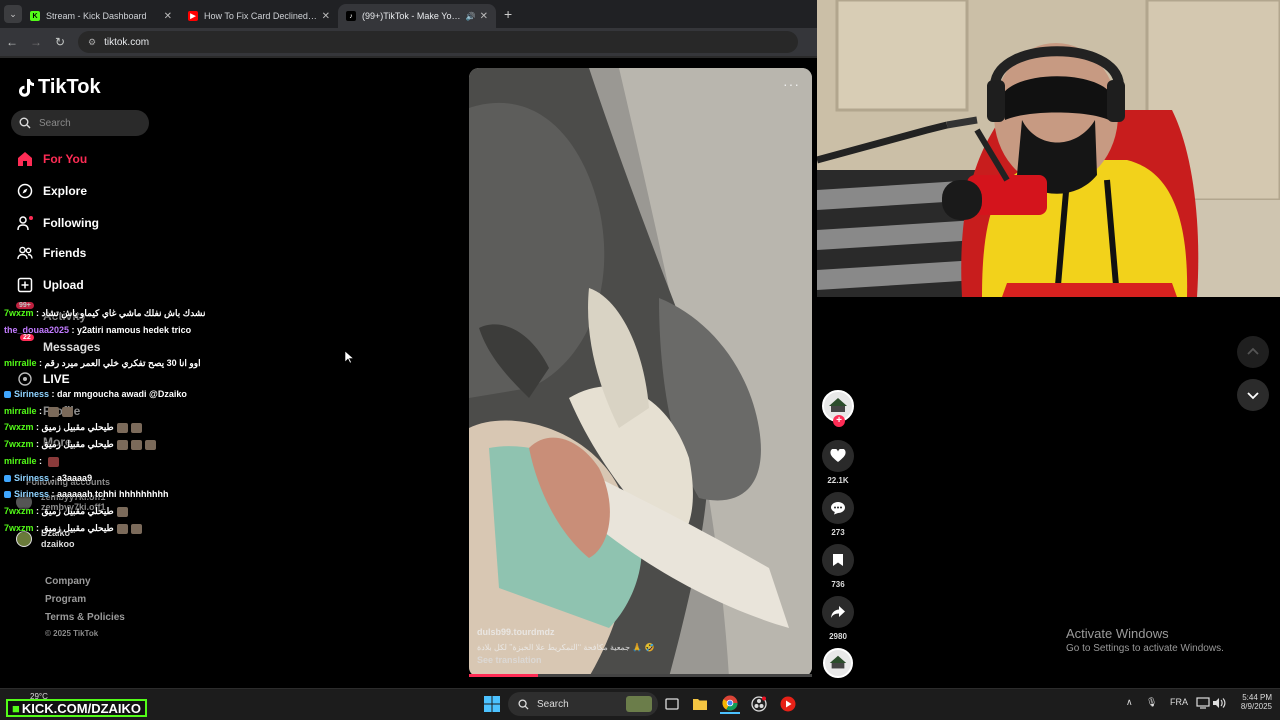 This screenshot has height=720, width=1280. What do you see at coordinates (759, 704) in the screenshot?
I see `obs-icon` at bounding box center [759, 704].